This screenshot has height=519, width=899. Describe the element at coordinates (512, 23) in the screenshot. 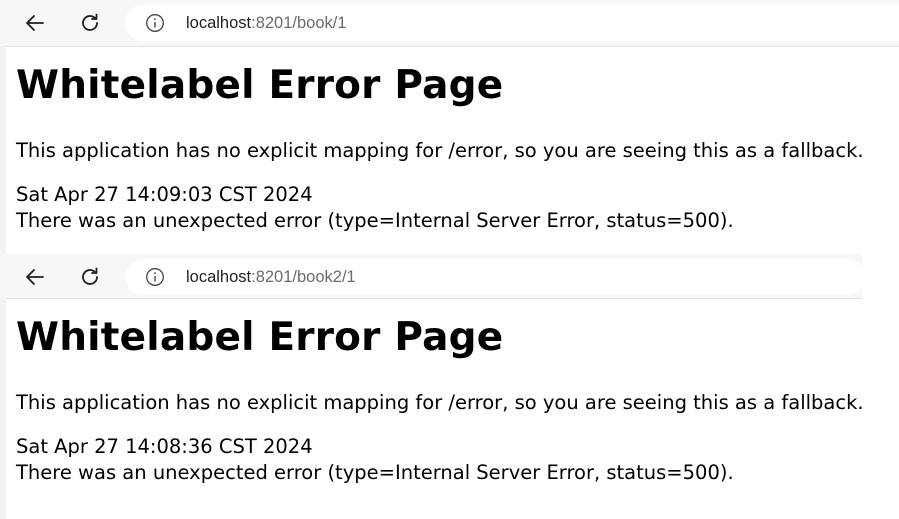

I see `address-bar: localhost:8201/book/1` at that location.